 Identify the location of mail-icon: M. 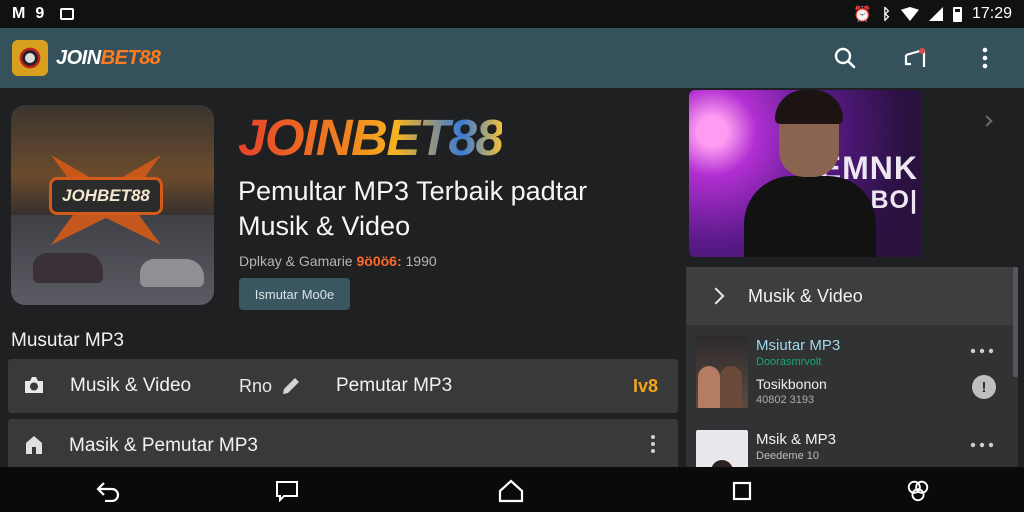
(19, 13).